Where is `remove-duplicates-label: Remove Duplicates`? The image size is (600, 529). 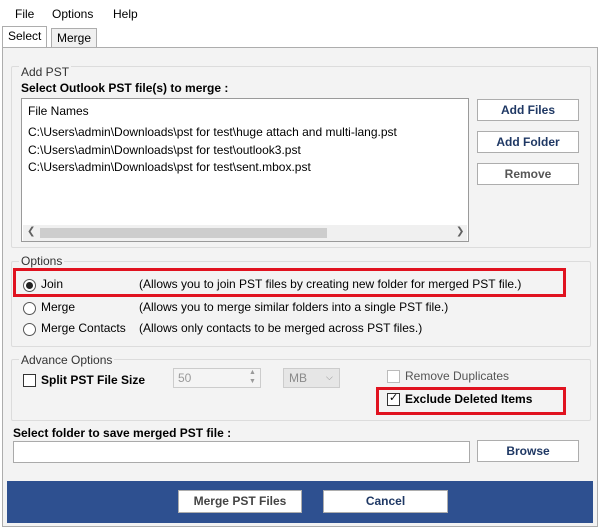
remove-duplicates-label: Remove Duplicates is located at coordinates (457, 376).